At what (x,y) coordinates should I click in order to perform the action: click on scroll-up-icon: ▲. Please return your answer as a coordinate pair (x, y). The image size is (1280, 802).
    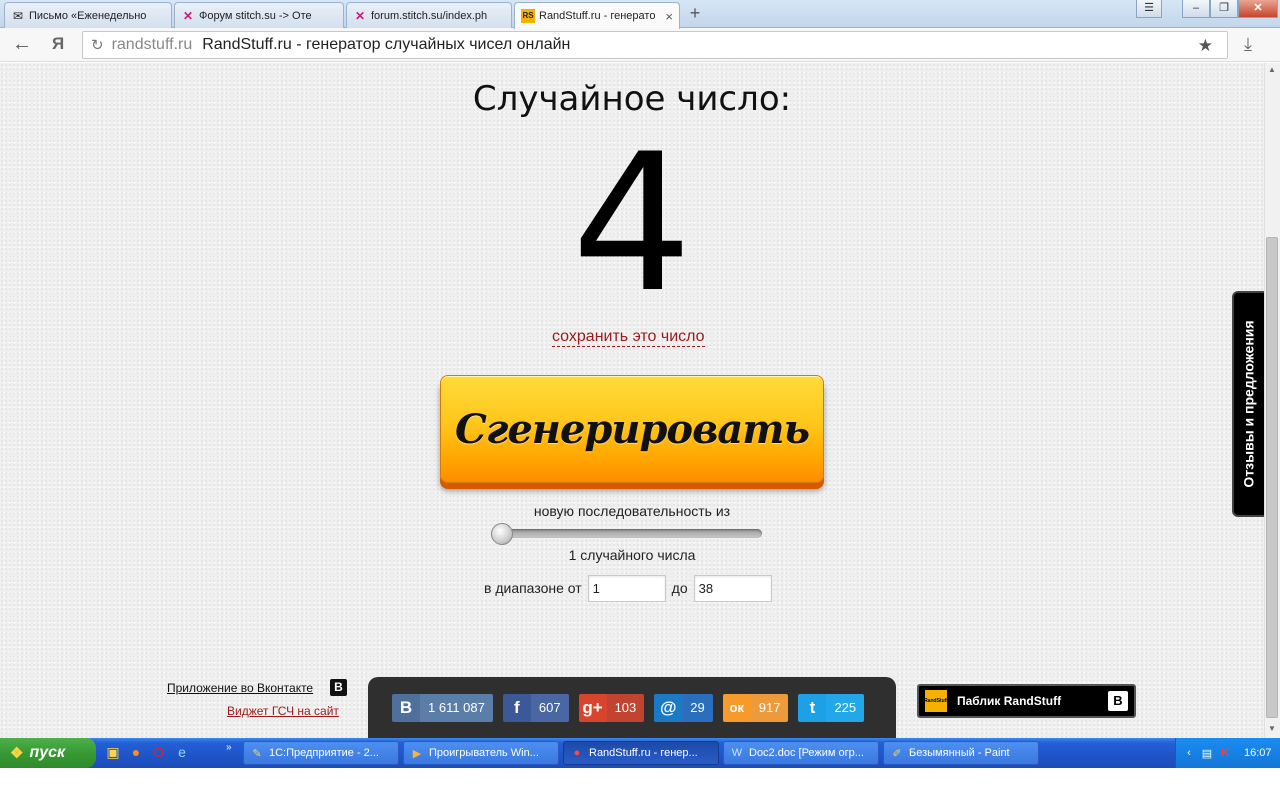
    Looking at the image, I should click on (1272, 70).